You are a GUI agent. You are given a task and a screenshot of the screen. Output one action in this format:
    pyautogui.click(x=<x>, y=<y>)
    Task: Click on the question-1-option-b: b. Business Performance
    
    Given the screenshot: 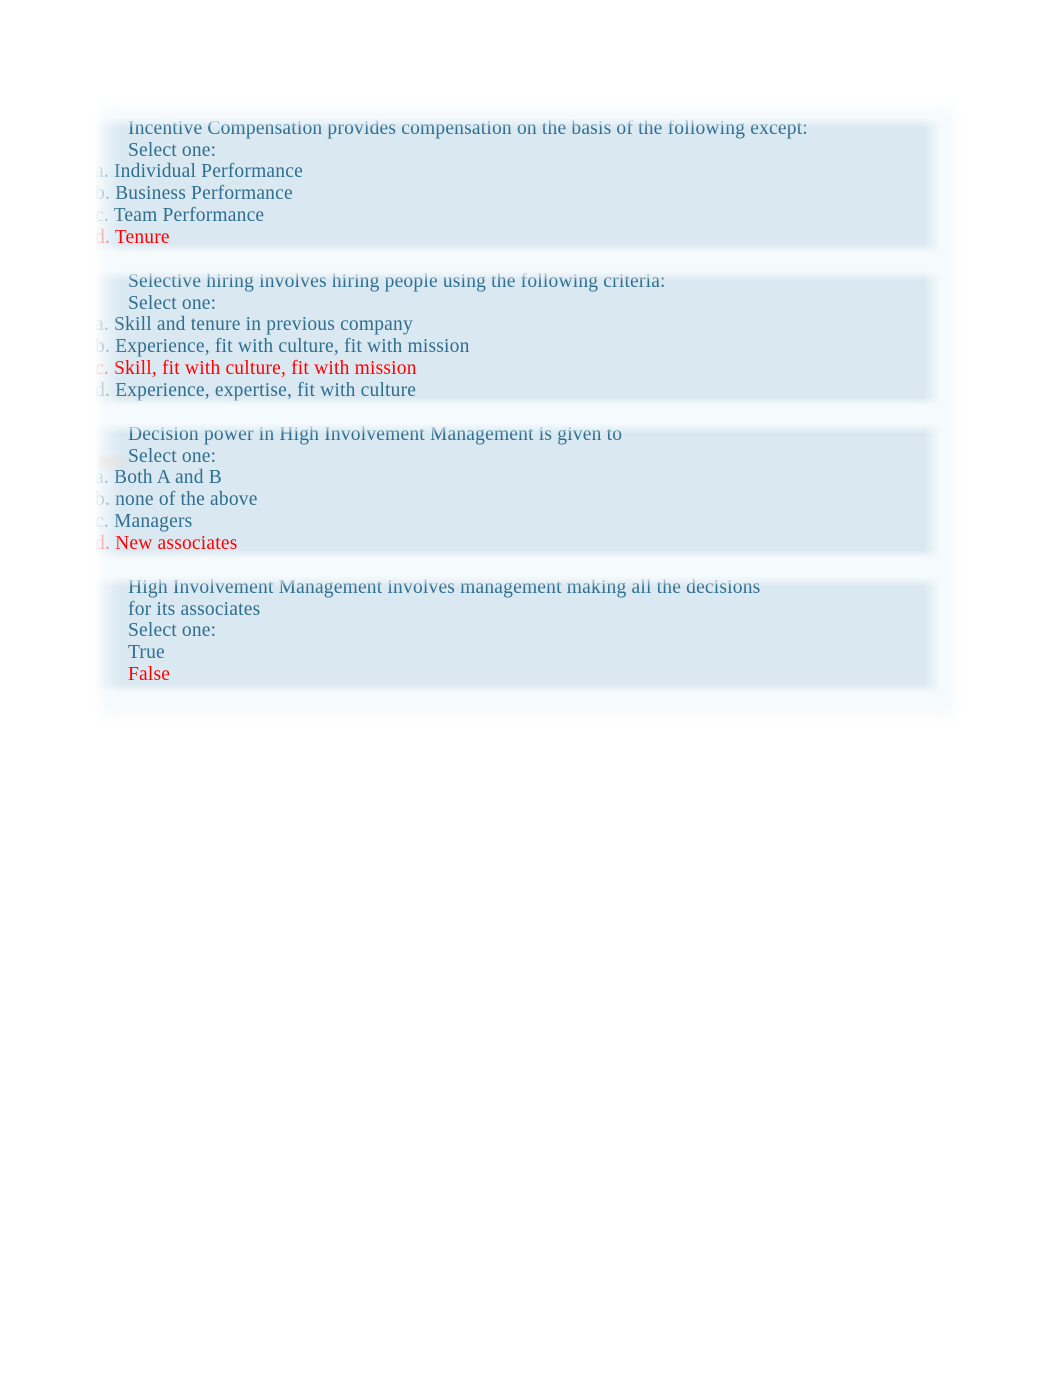 What is the action you would take?
    pyautogui.click(x=517, y=194)
    